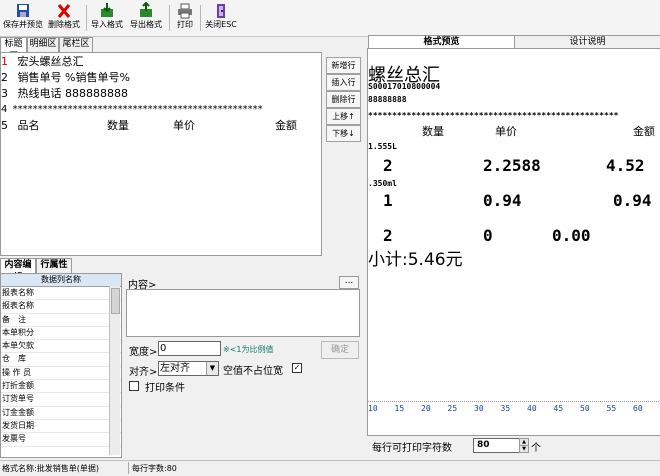  What do you see at coordinates (28, 125) in the screenshot?
I see `line-text: 品名` at bounding box center [28, 125].